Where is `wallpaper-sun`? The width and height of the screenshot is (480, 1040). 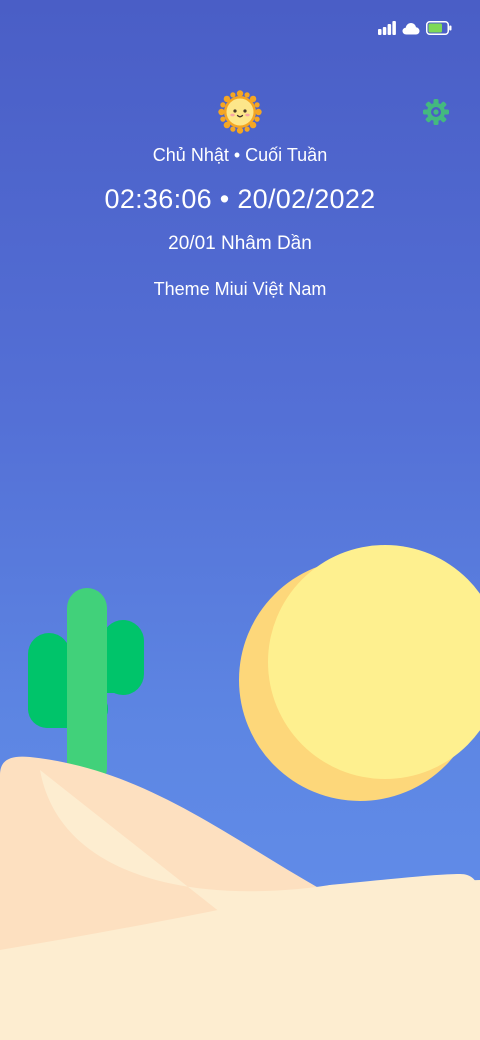 wallpaper-sun is located at coordinates (359, 673).